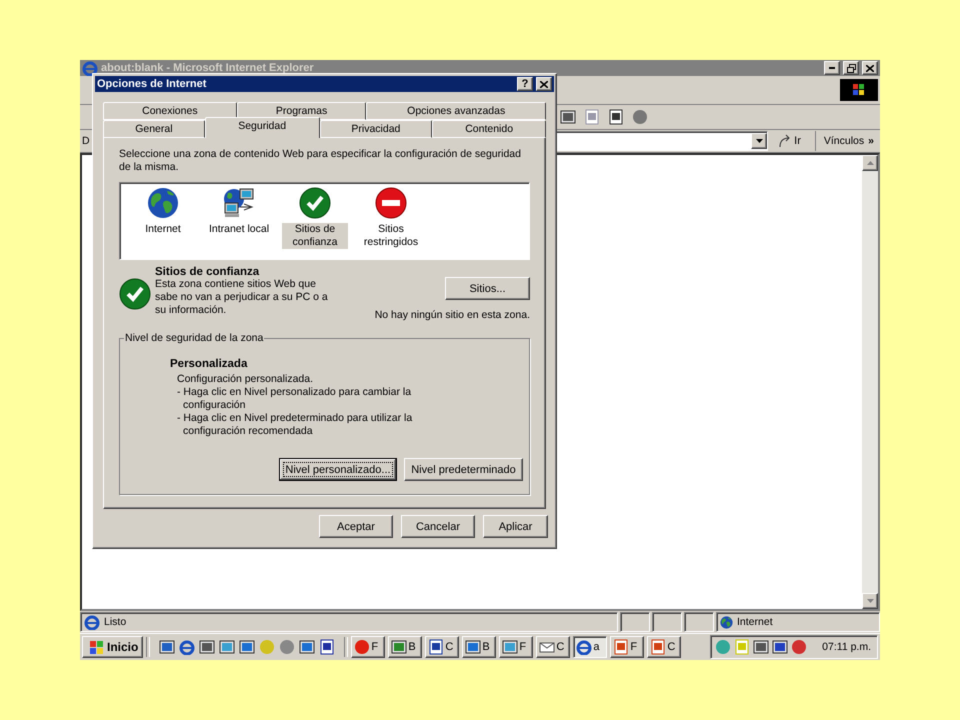 This screenshot has width=960, height=720. Describe the element at coordinates (86, 141) in the screenshot. I see `address-label: D` at that location.